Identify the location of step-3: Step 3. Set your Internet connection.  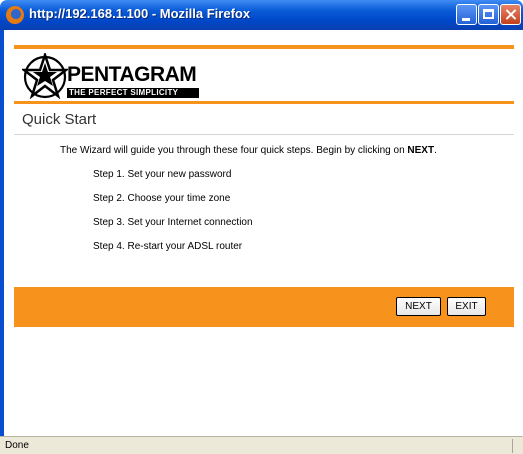
(173, 222).